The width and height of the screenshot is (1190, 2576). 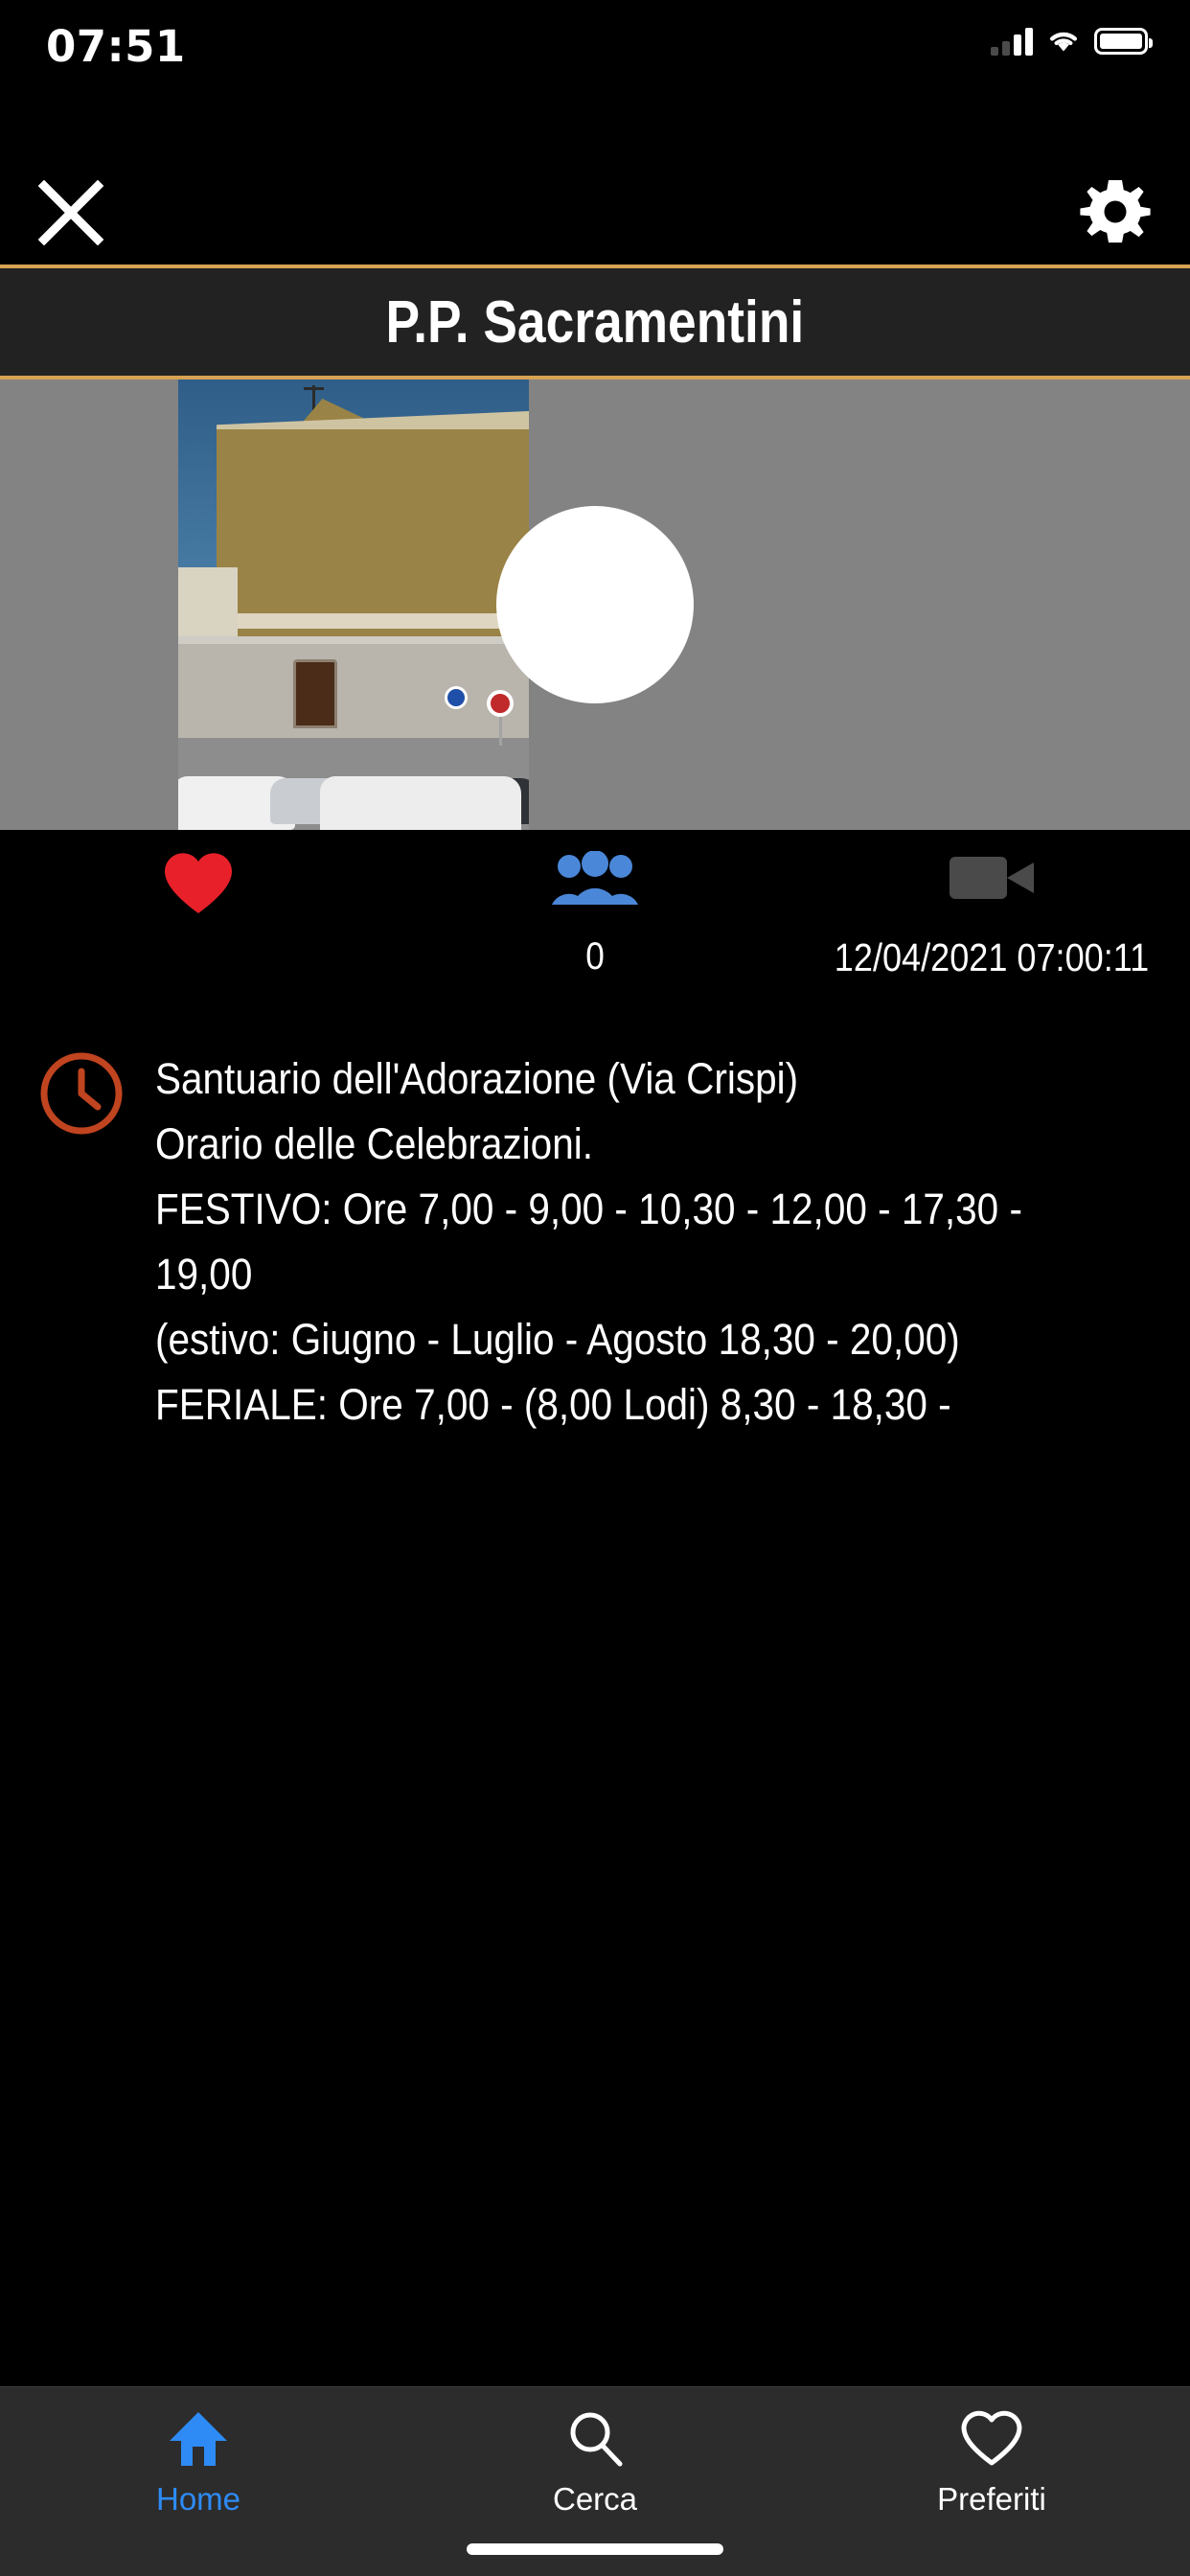 What do you see at coordinates (595, 48) in the screenshot?
I see `status-bar: 07:51` at bounding box center [595, 48].